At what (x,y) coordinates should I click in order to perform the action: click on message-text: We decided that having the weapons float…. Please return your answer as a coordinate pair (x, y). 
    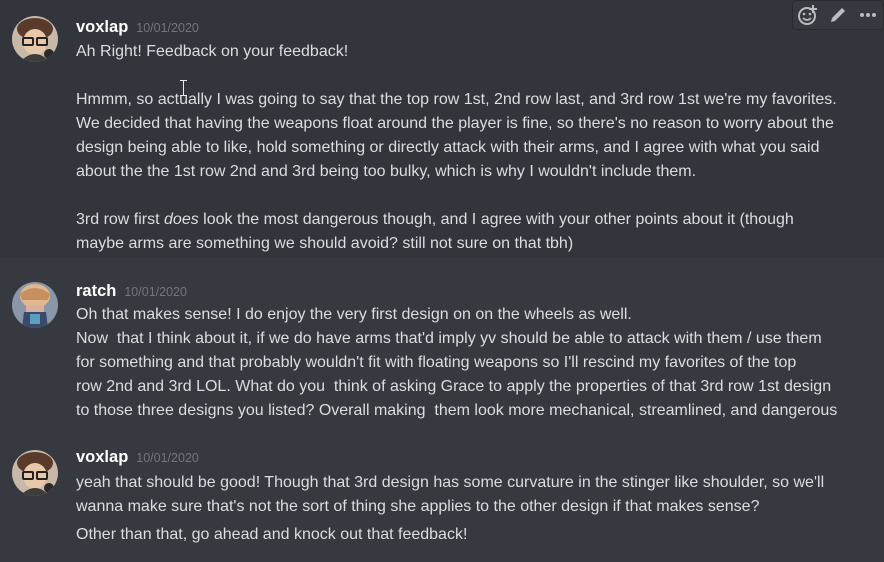
    Looking at the image, I should click on (455, 123).